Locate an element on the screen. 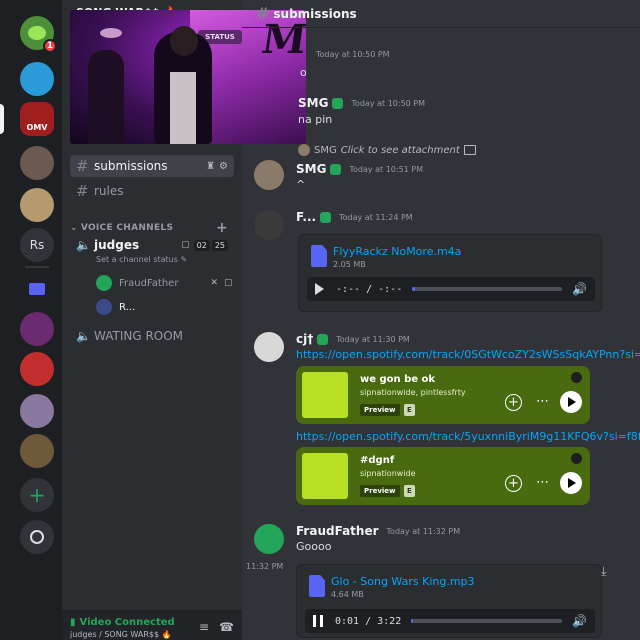 The image size is (640, 640). voice-category: ⌄ VOICE CHANNELS + is located at coordinates (152, 228).